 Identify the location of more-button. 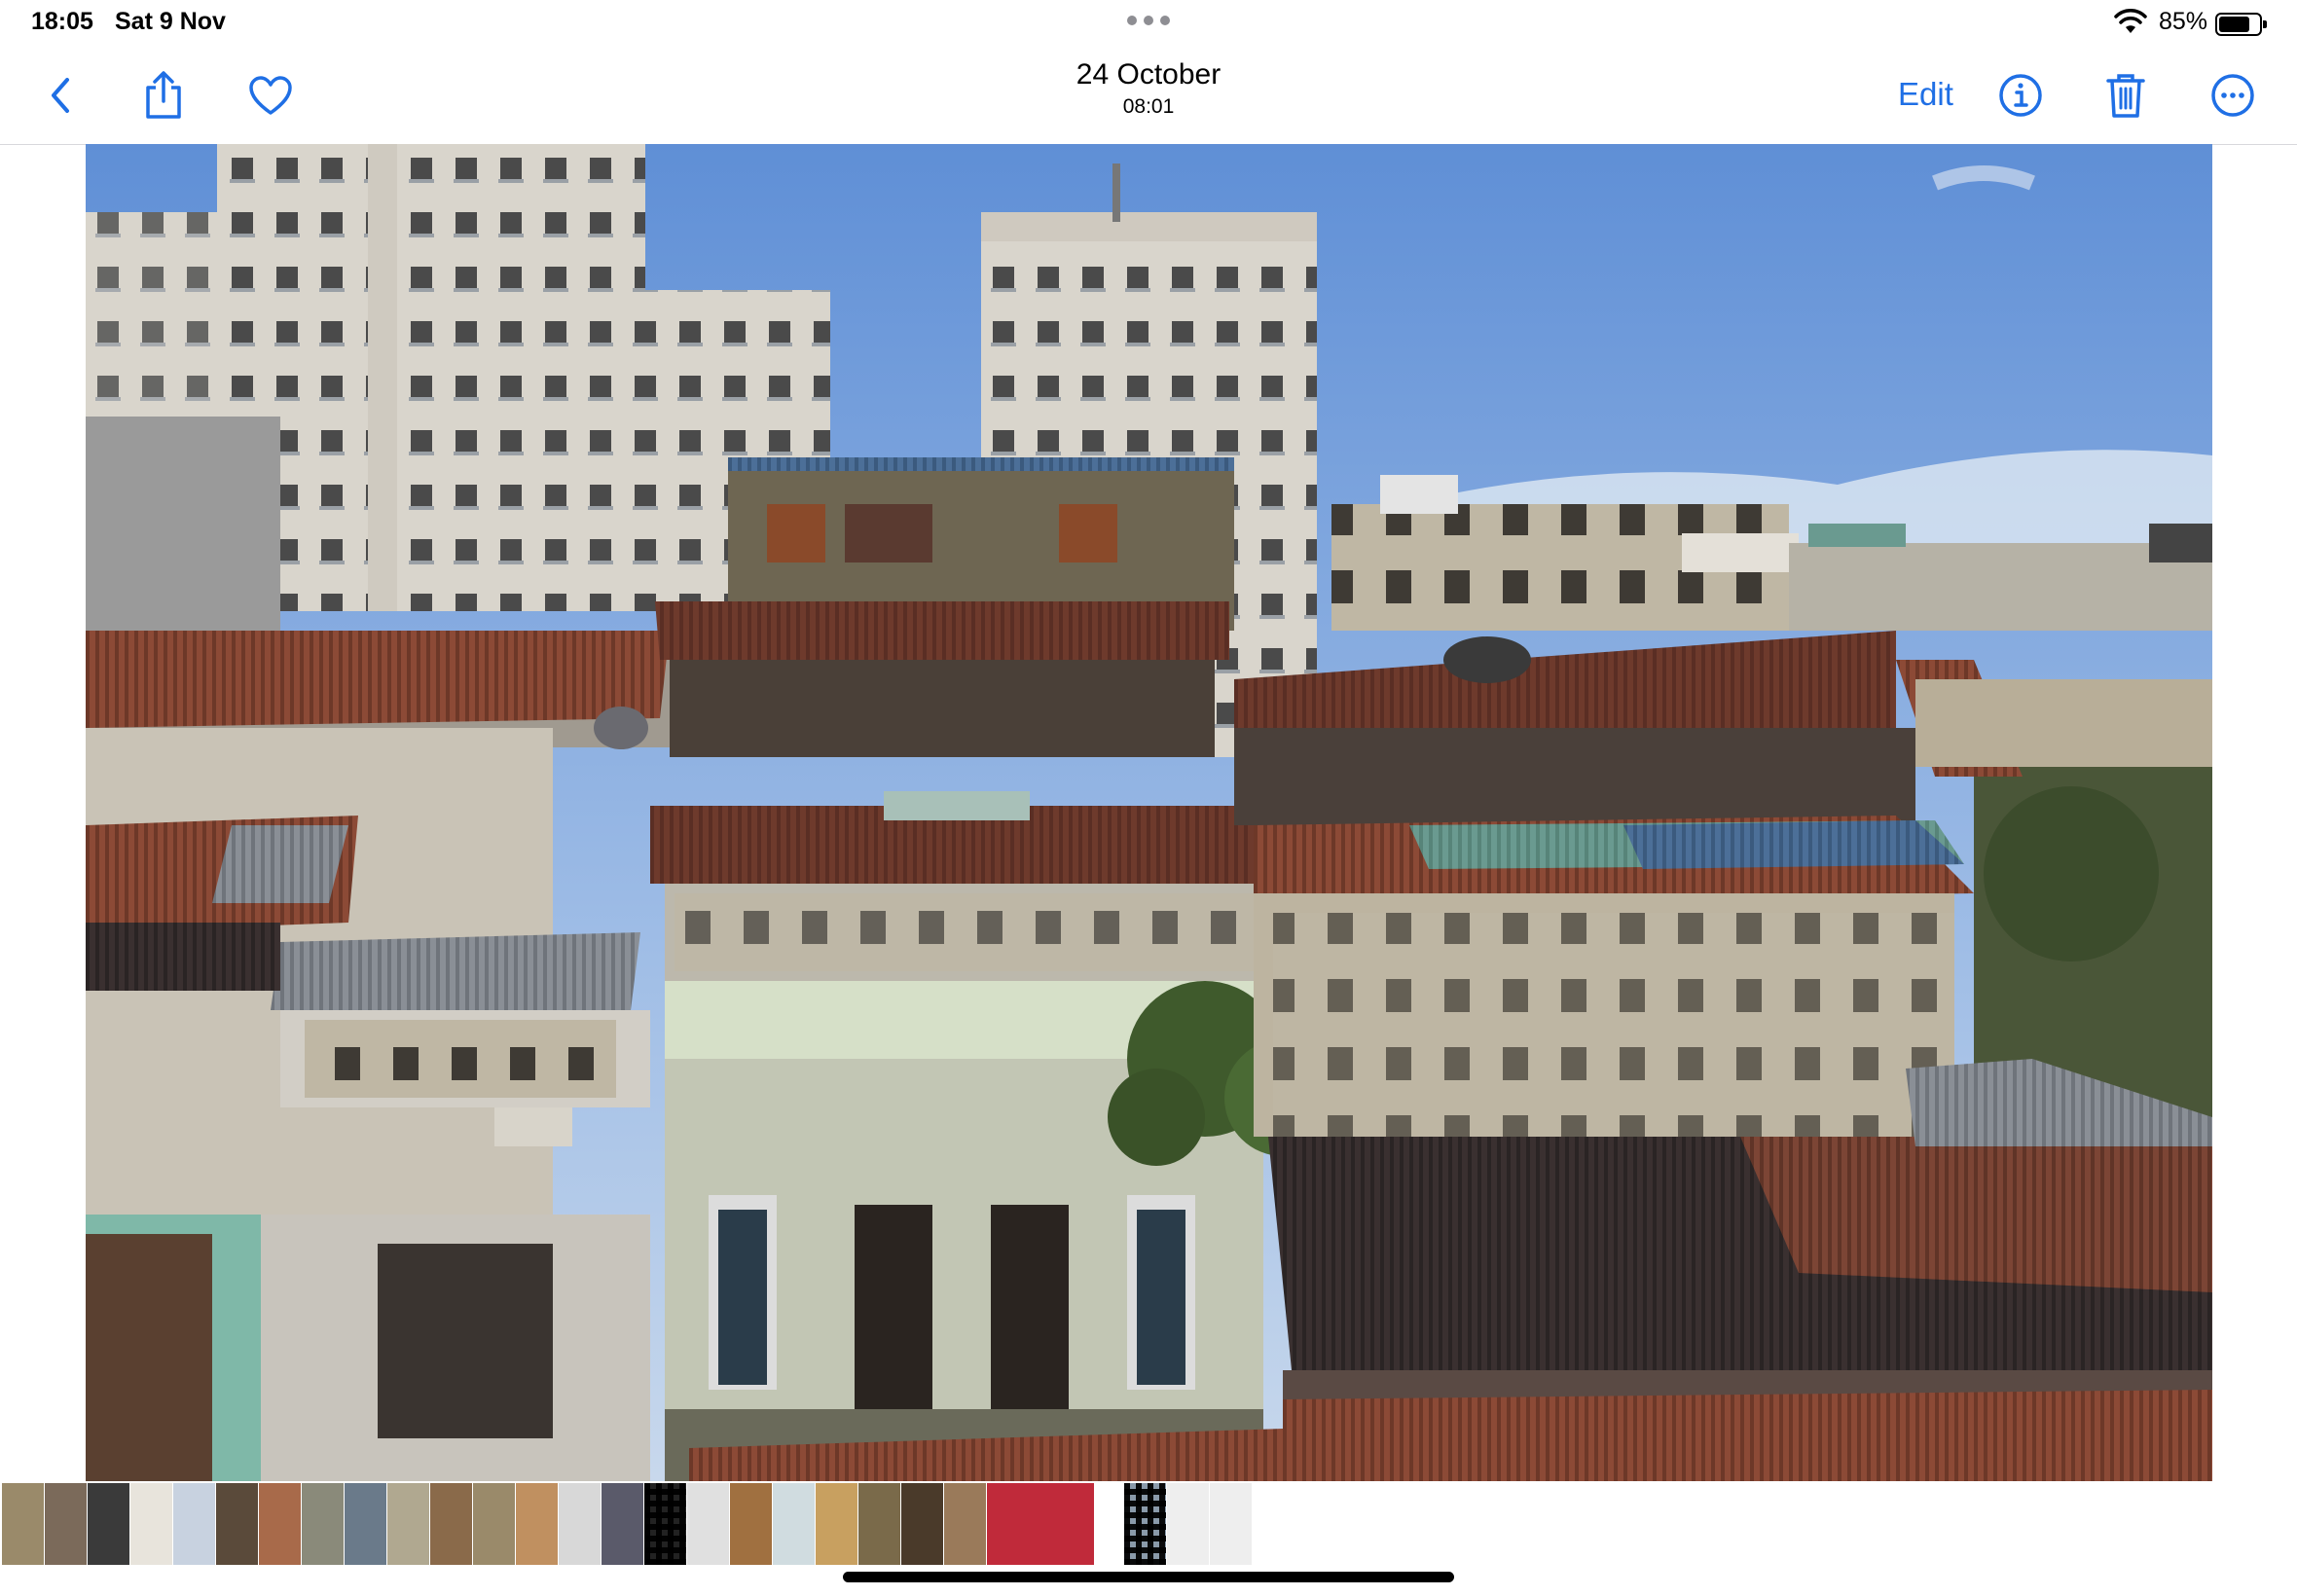
(2233, 95).